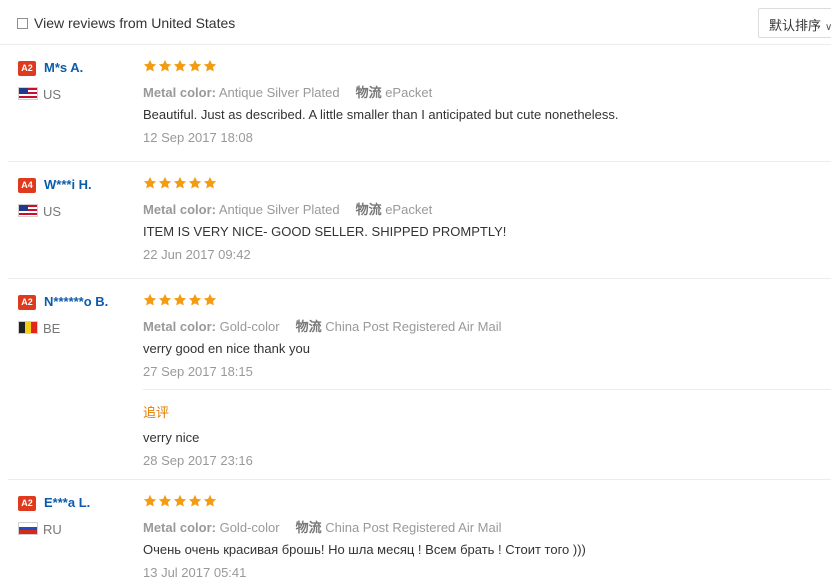  Describe the element at coordinates (22, 23) in the screenshot. I see `us-reviews-checkbox` at that location.